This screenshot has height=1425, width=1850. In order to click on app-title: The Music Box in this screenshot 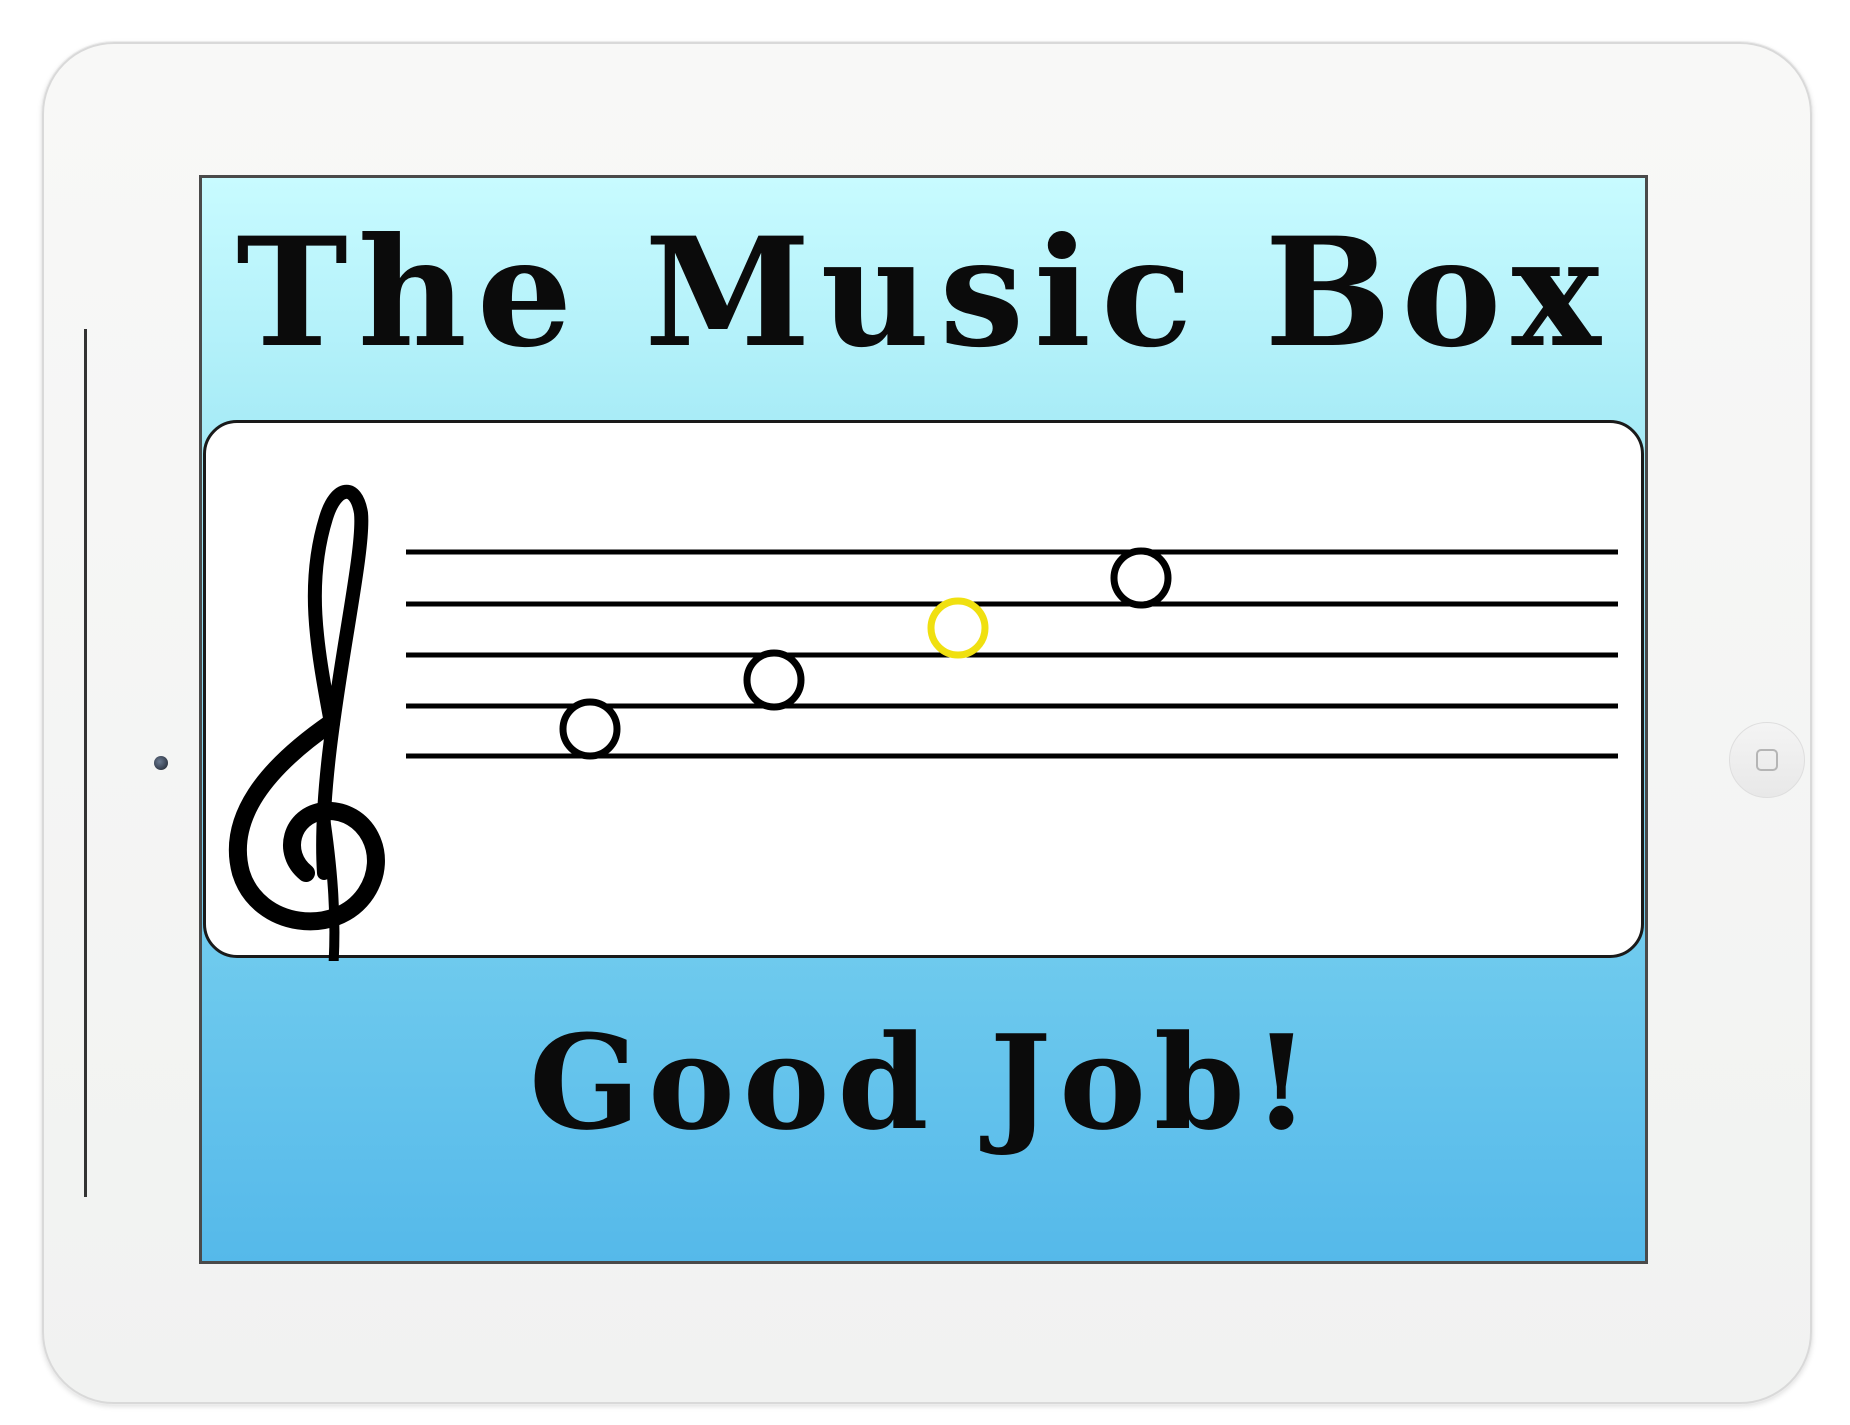, I will do `click(923, 293)`.